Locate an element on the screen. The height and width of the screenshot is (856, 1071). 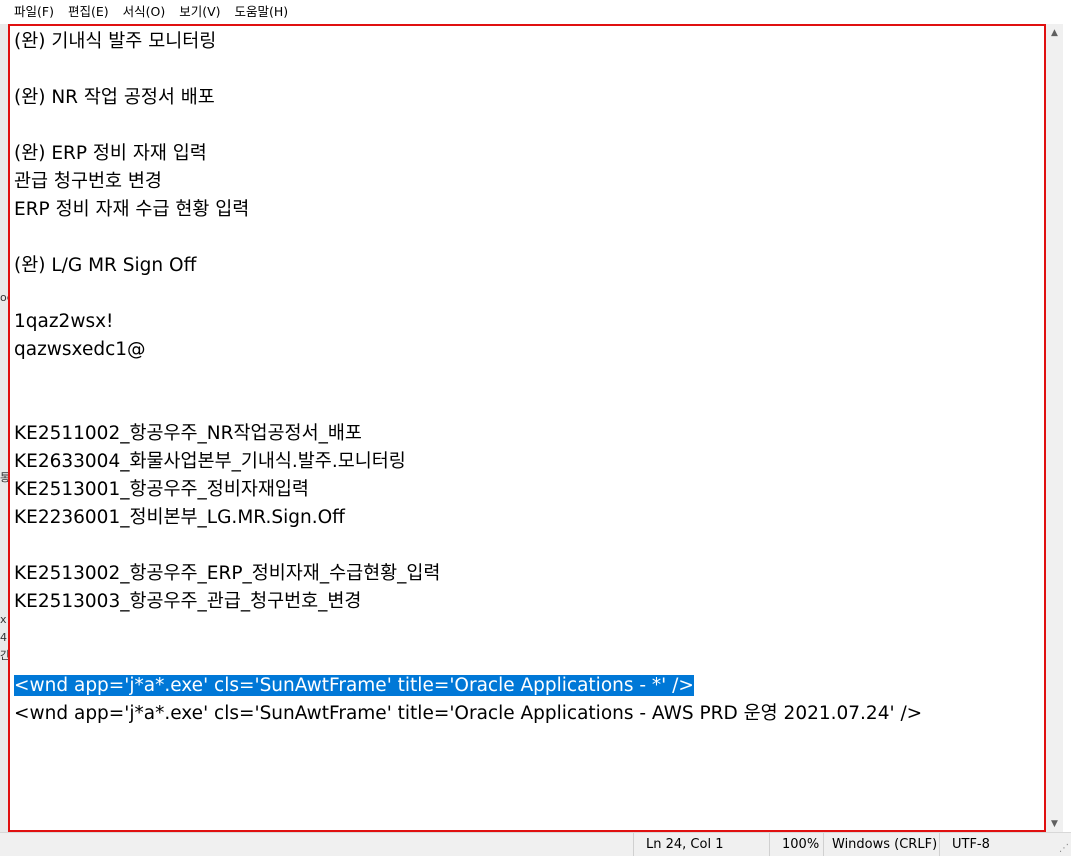
menu-help: 도움말(H) is located at coordinates (262, 12).